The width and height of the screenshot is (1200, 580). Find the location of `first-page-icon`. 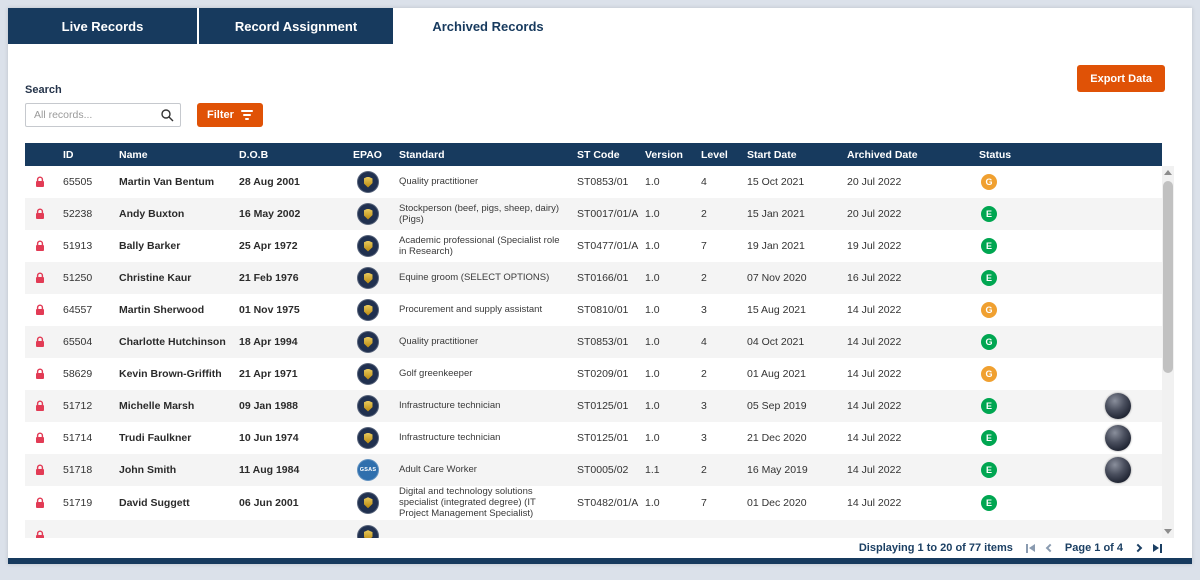

first-page-icon is located at coordinates (1030, 548).